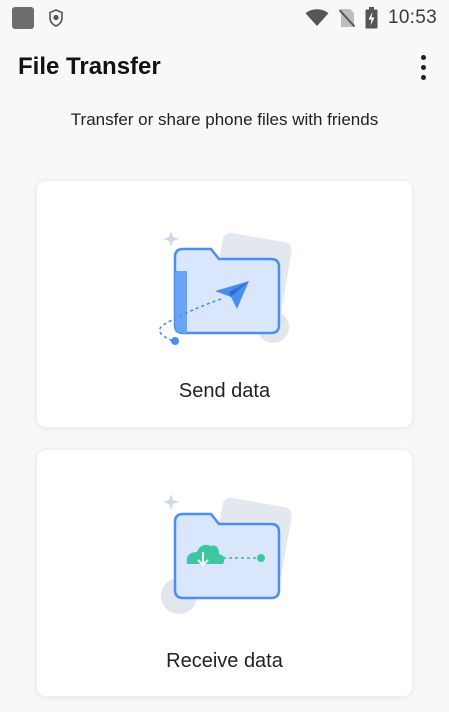 The width and height of the screenshot is (449, 712). Describe the element at coordinates (346, 18) in the screenshot. I see `no-sim-icon` at that location.